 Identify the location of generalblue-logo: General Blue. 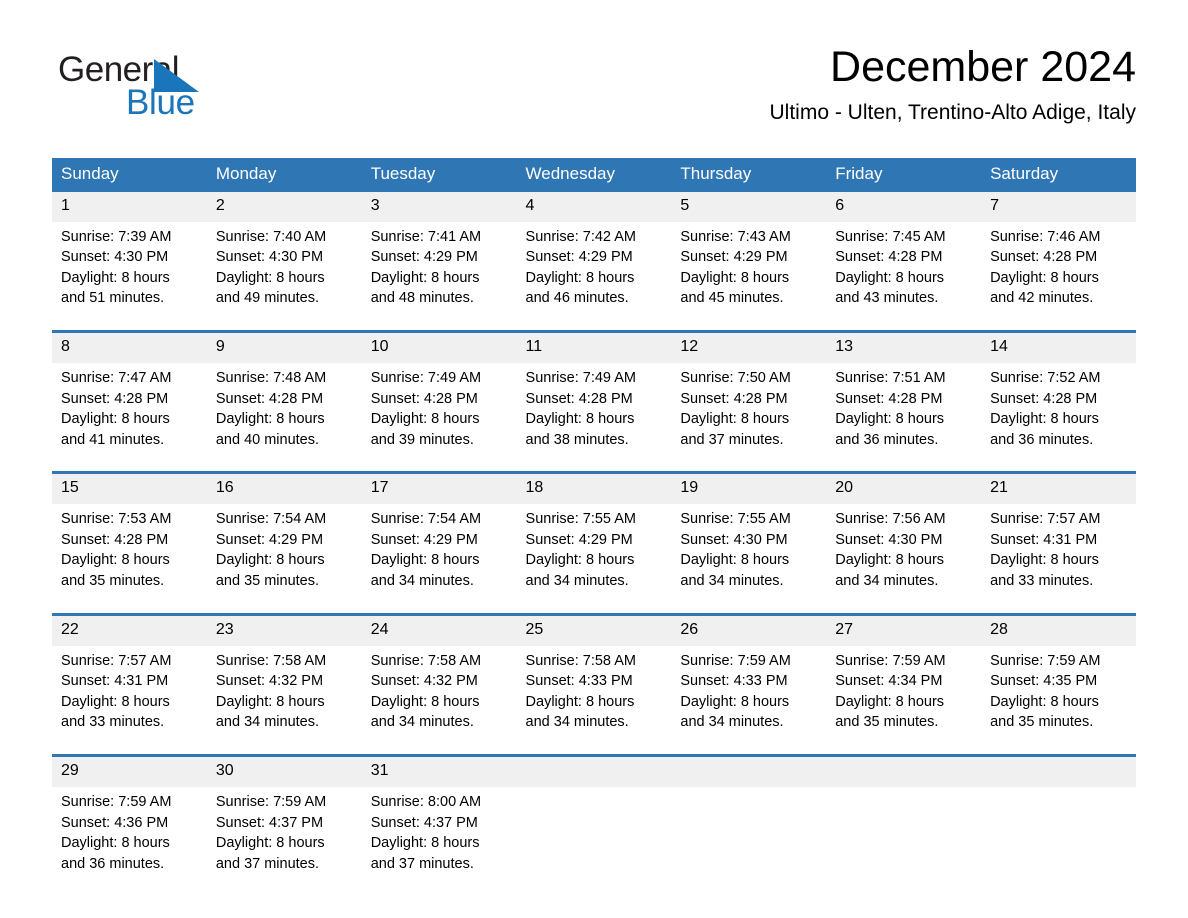
(158, 87).